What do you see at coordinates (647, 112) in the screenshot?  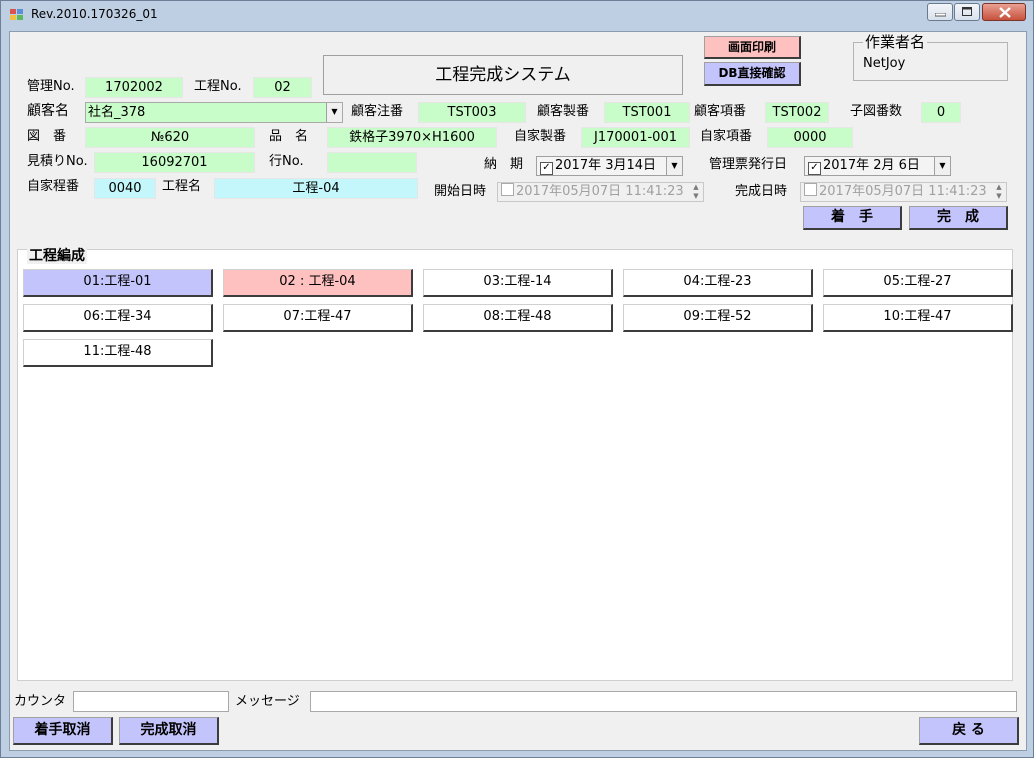 I see `cust-product-field: TST001` at bounding box center [647, 112].